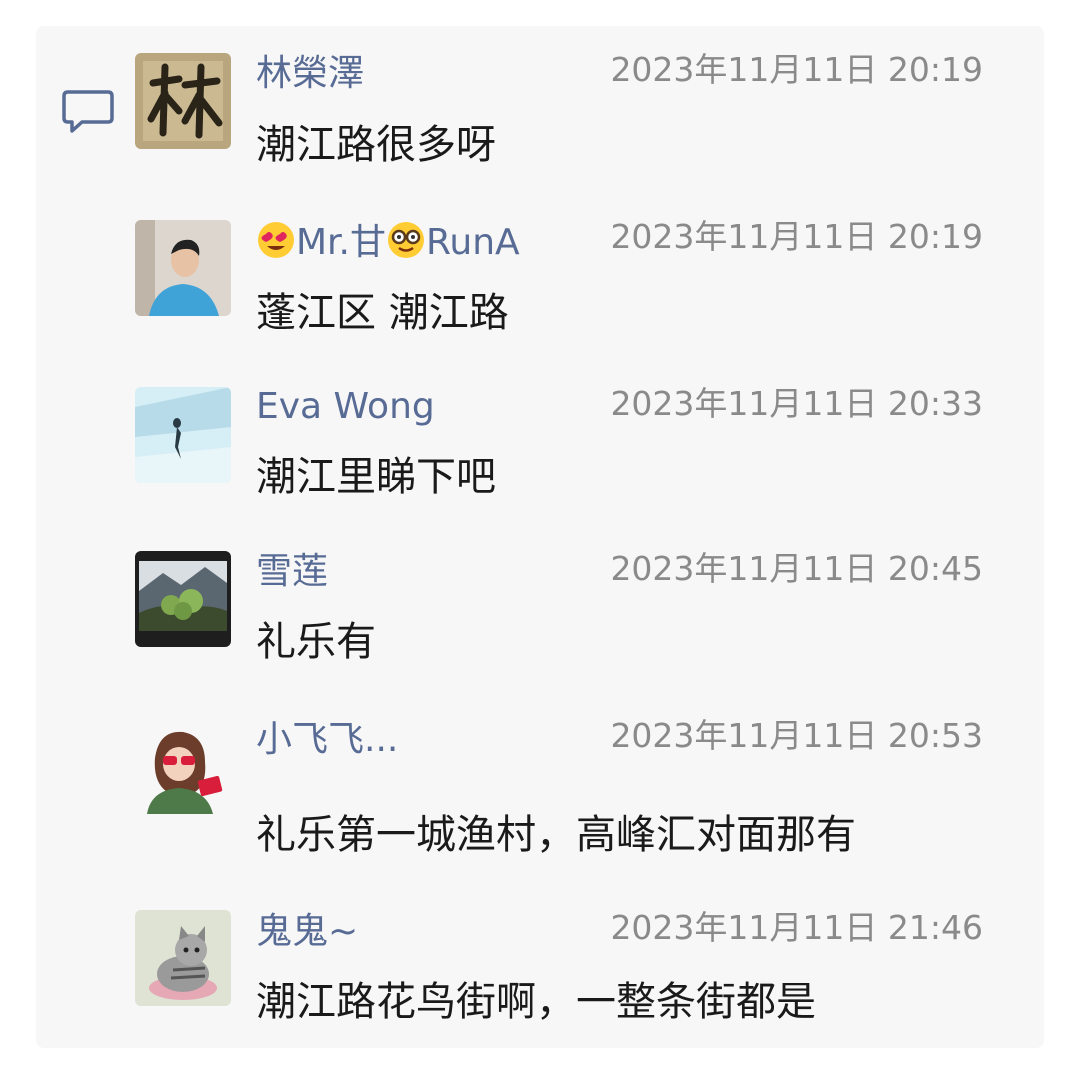 The width and height of the screenshot is (1080, 1088). I want to click on comment-text: 礼乐有, so click(316, 642).